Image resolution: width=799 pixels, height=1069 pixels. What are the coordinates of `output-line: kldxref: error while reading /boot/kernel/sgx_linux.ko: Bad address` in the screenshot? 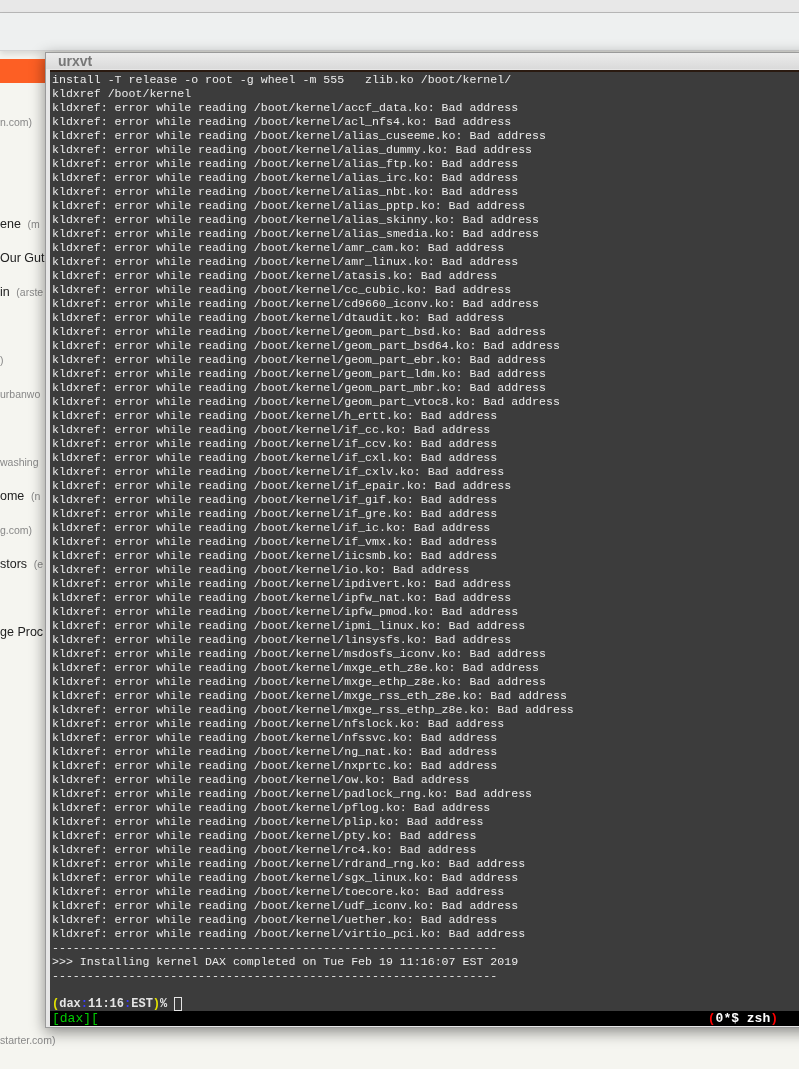 It's located at (286, 878).